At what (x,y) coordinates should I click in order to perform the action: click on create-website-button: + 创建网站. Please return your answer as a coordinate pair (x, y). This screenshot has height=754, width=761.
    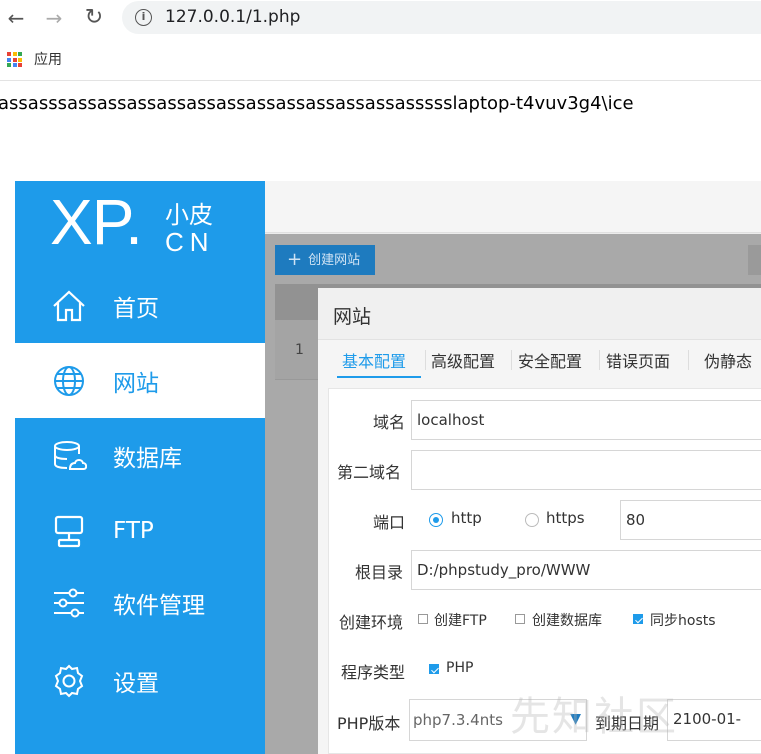
    Looking at the image, I should click on (325, 260).